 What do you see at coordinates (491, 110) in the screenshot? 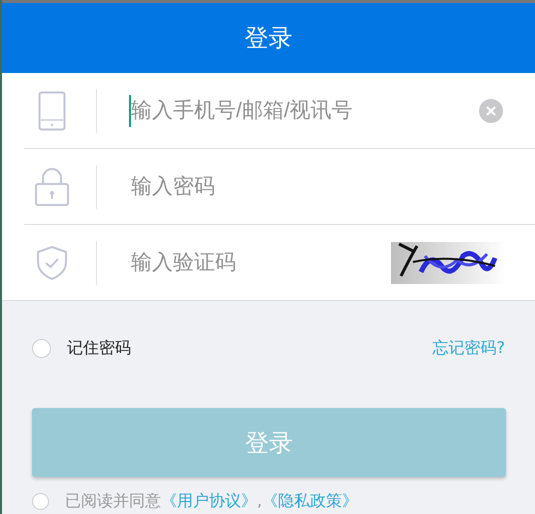
I see `clear-icon` at bounding box center [491, 110].